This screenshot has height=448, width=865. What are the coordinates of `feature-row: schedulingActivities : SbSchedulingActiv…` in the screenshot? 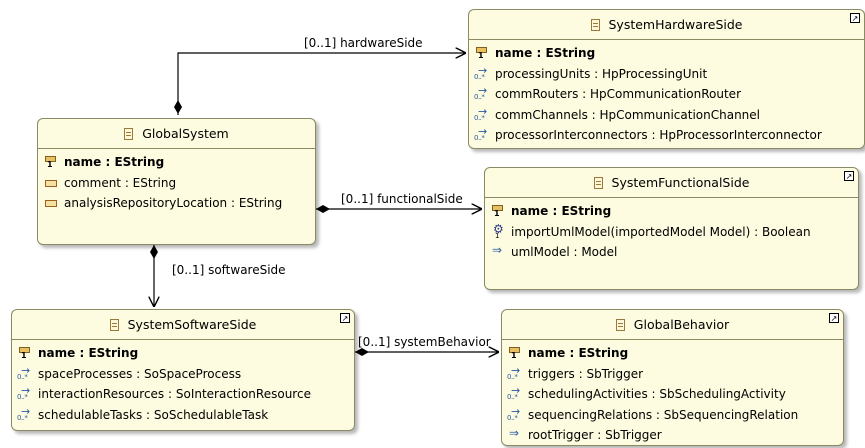 It's located at (672, 394).